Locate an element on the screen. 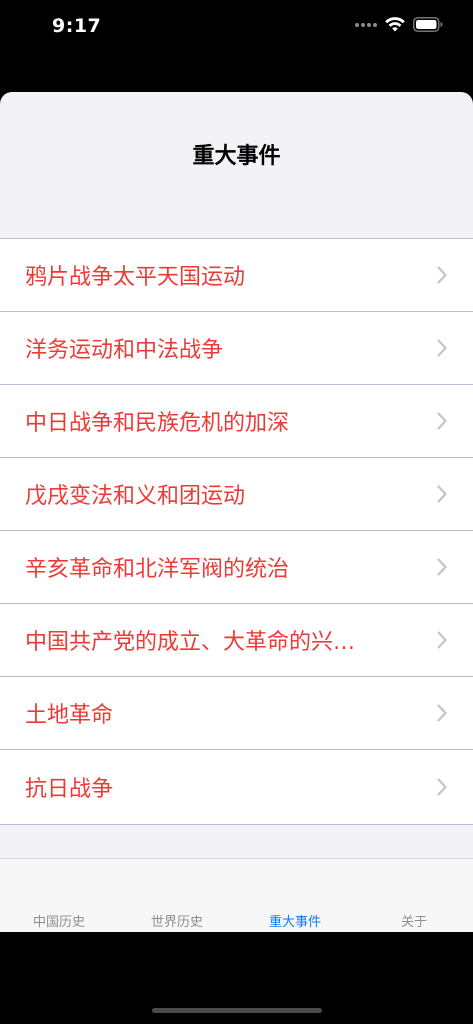  status-icons is located at coordinates (399, 24).